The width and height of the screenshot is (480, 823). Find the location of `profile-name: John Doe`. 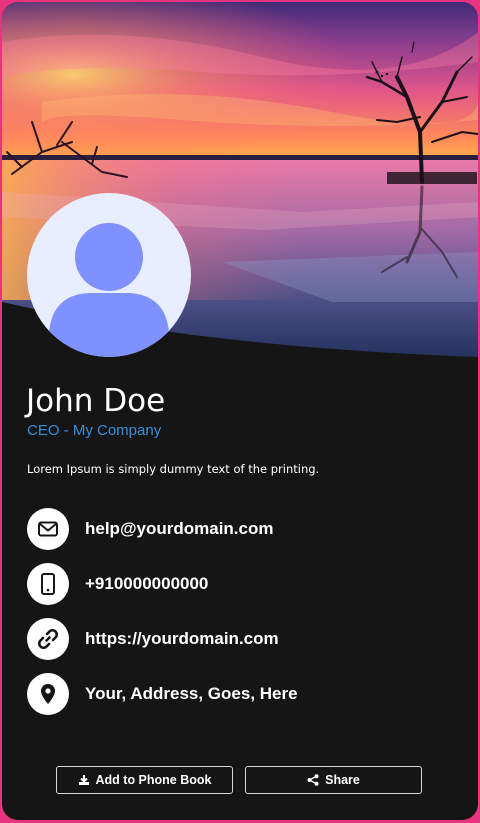

profile-name: John Doe is located at coordinates (96, 401).